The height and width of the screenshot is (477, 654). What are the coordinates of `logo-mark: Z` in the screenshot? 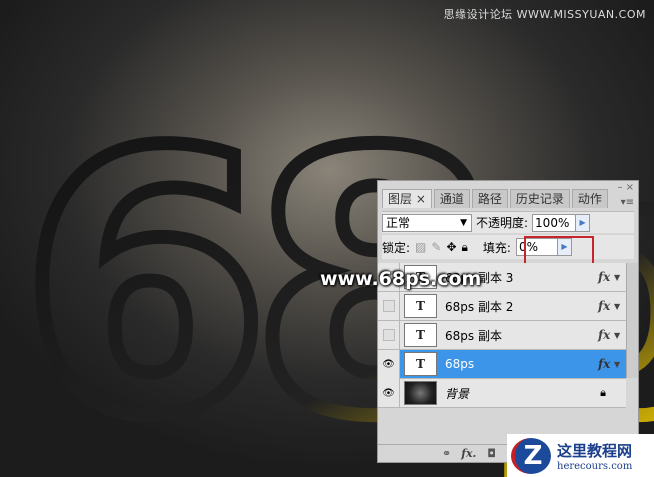 It's located at (531, 455).